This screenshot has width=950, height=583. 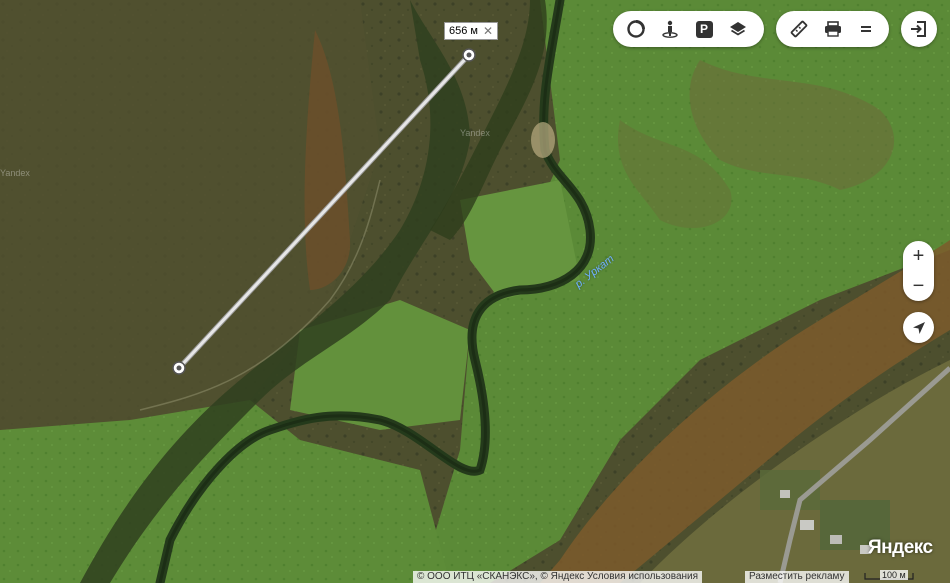 I want to click on layers-button, so click(x=738, y=29).